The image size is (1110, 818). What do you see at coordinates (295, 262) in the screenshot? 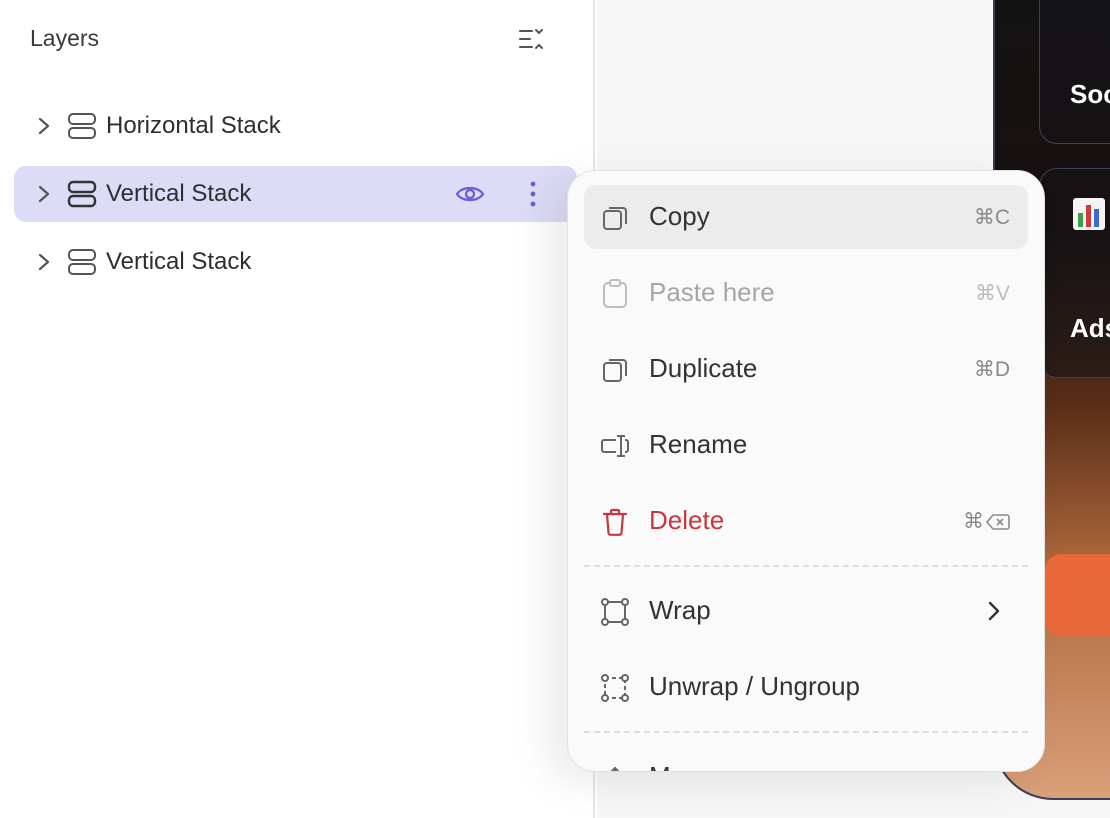
I see `layer-row-vertical-stack: Vertical Stack` at bounding box center [295, 262].